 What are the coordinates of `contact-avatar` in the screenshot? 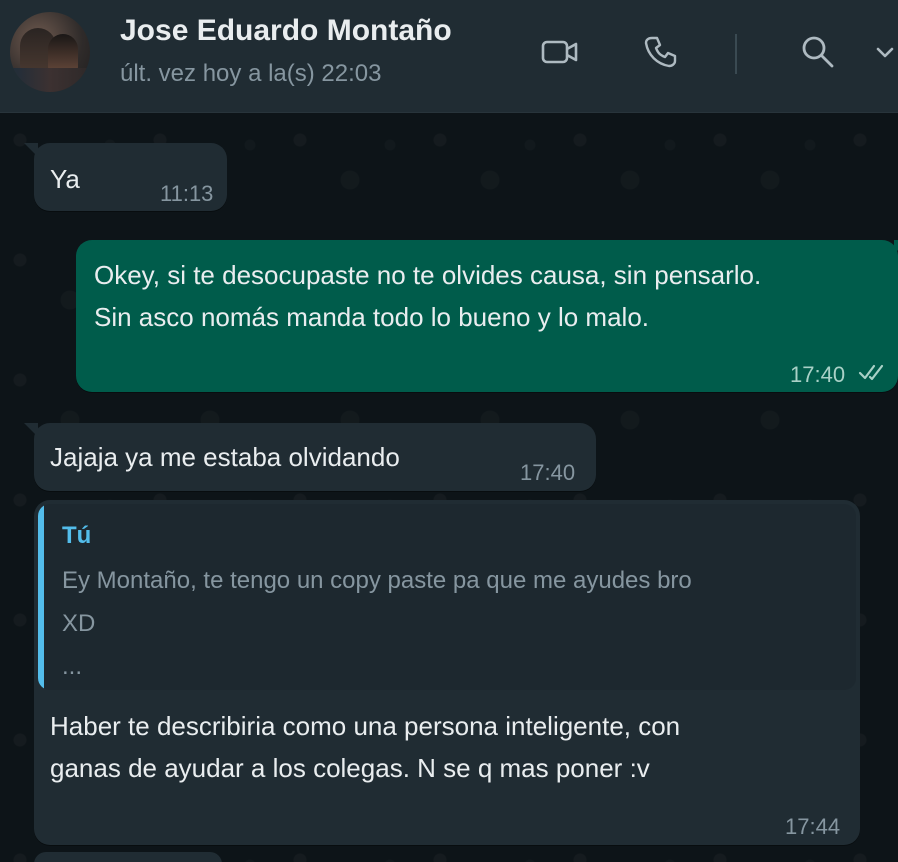 It's located at (50, 52).